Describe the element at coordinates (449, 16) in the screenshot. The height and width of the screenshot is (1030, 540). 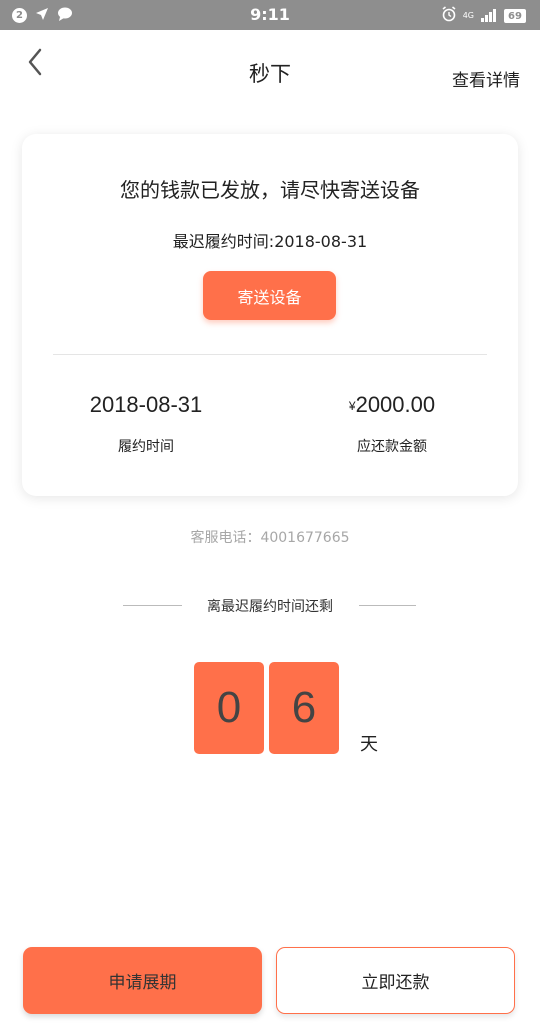
I see `alarm-clock-icon` at that location.